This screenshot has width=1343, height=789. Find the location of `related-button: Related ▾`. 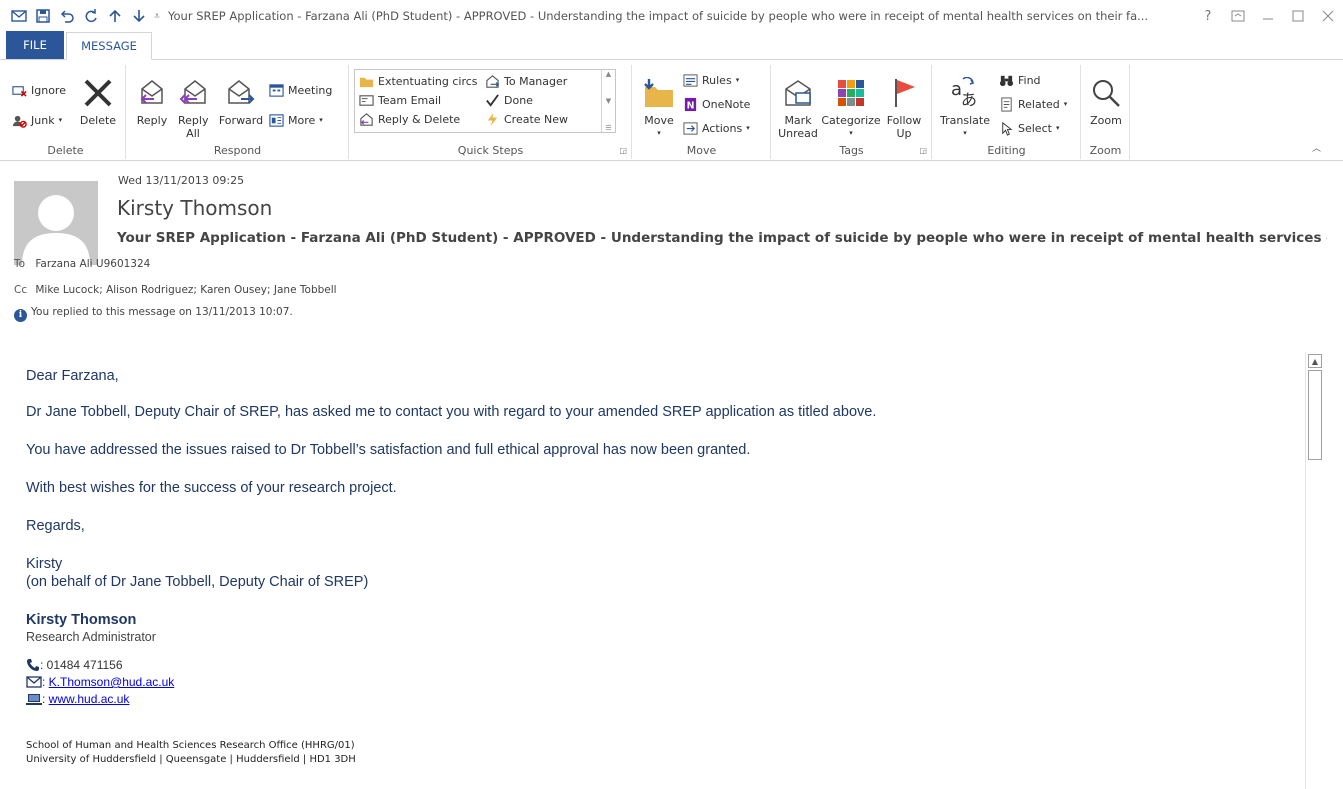

related-button: Related ▾ is located at coordinates (1033, 104).